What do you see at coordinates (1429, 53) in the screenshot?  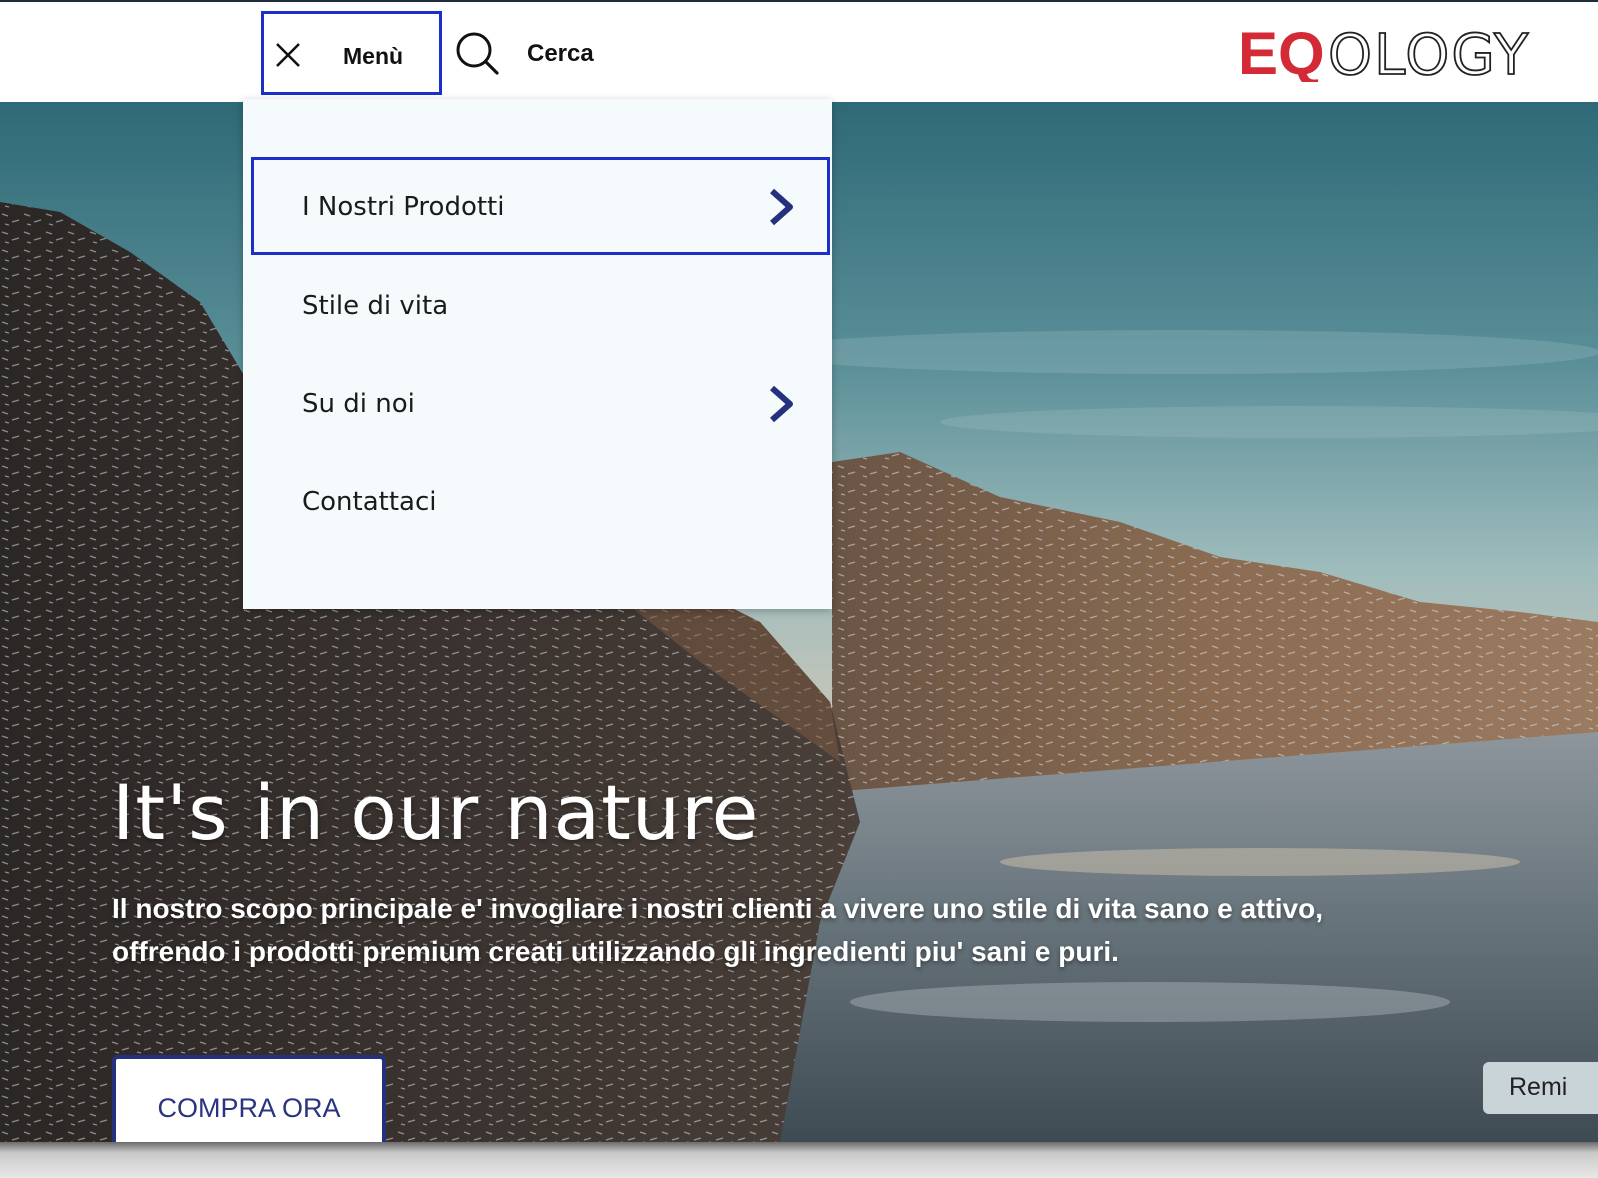 I see `logo-grey-text: OLOGY` at bounding box center [1429, 53].